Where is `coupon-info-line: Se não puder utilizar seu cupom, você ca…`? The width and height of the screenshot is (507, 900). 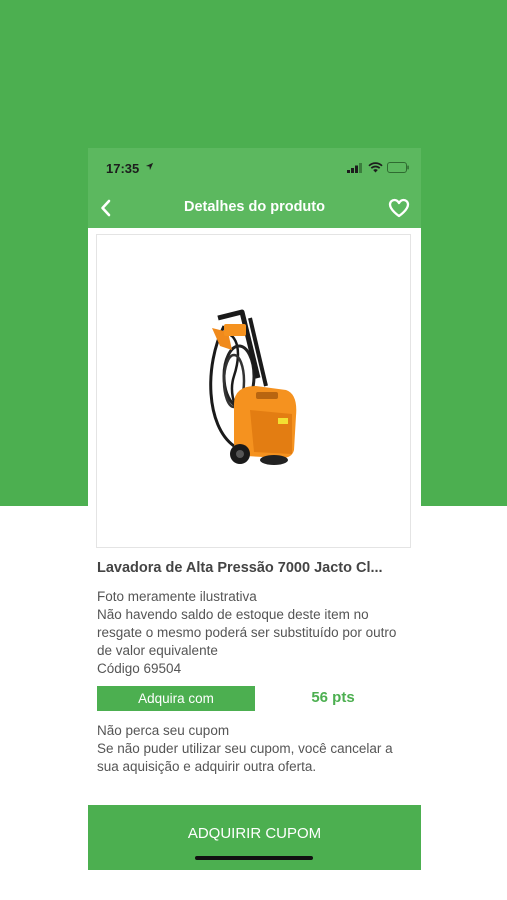 coupon-info-line: Se não puder utilizar seu cupom, você ca… is located at coordinates (245, 757).